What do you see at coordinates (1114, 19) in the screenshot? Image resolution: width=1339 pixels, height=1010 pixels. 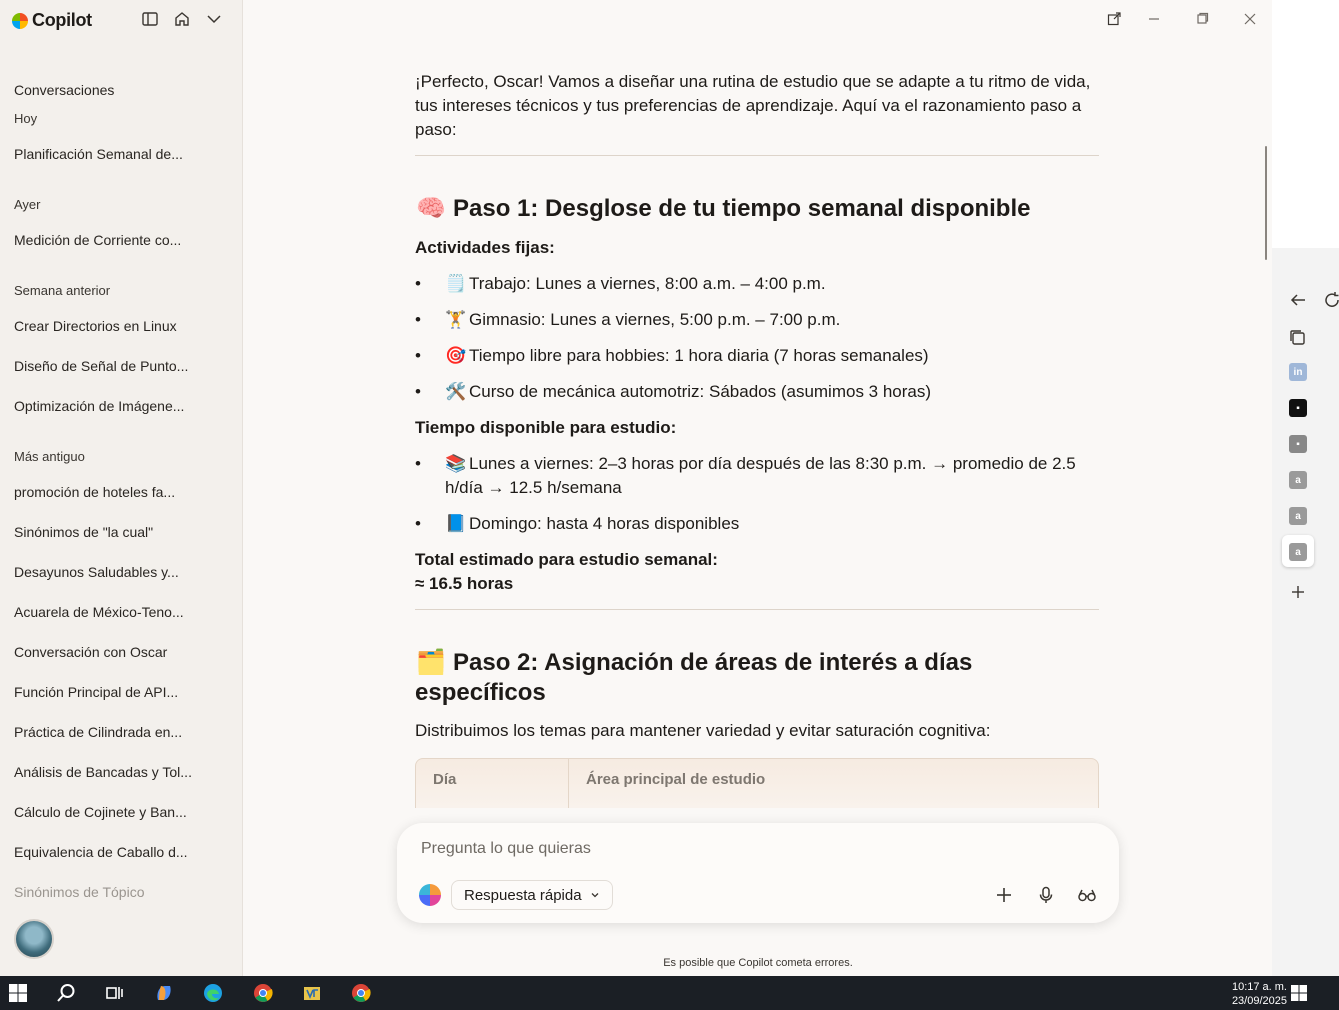 I see `open-external-icon` at bounding box center [1114, 19].